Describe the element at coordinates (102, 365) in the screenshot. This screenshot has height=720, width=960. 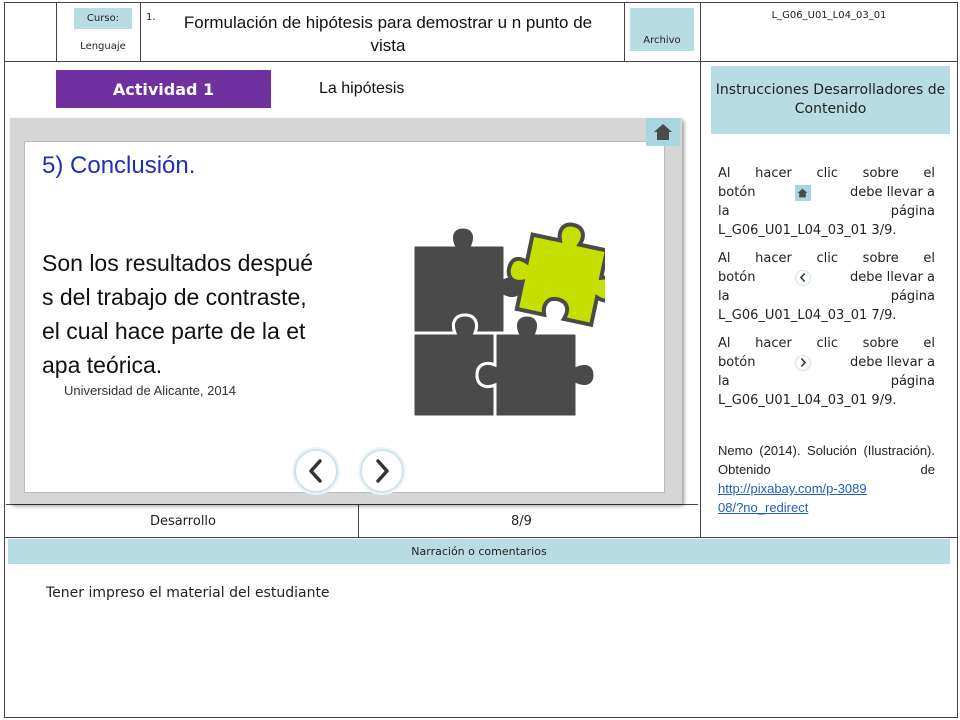
I see `slide-body-line: apa teórica.` at that location.